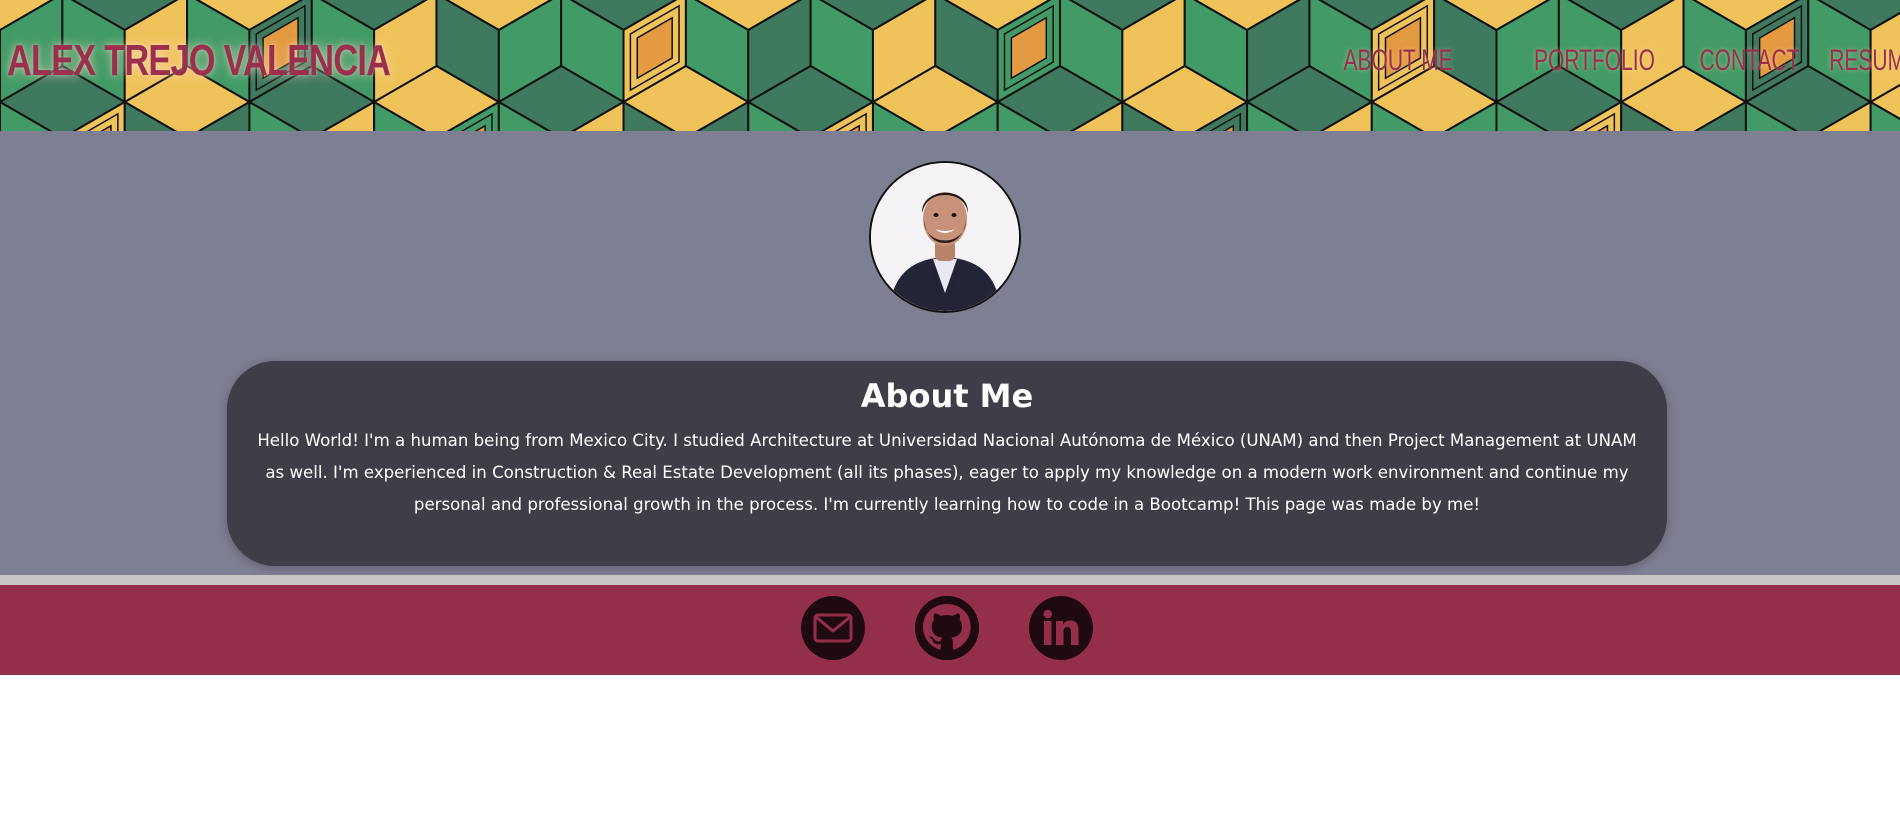 Image resolution: width=1900 pixels, height=838 pixels. I want to click on nav-link-portfolio: PORTFOLIO, so click(1597, 61).